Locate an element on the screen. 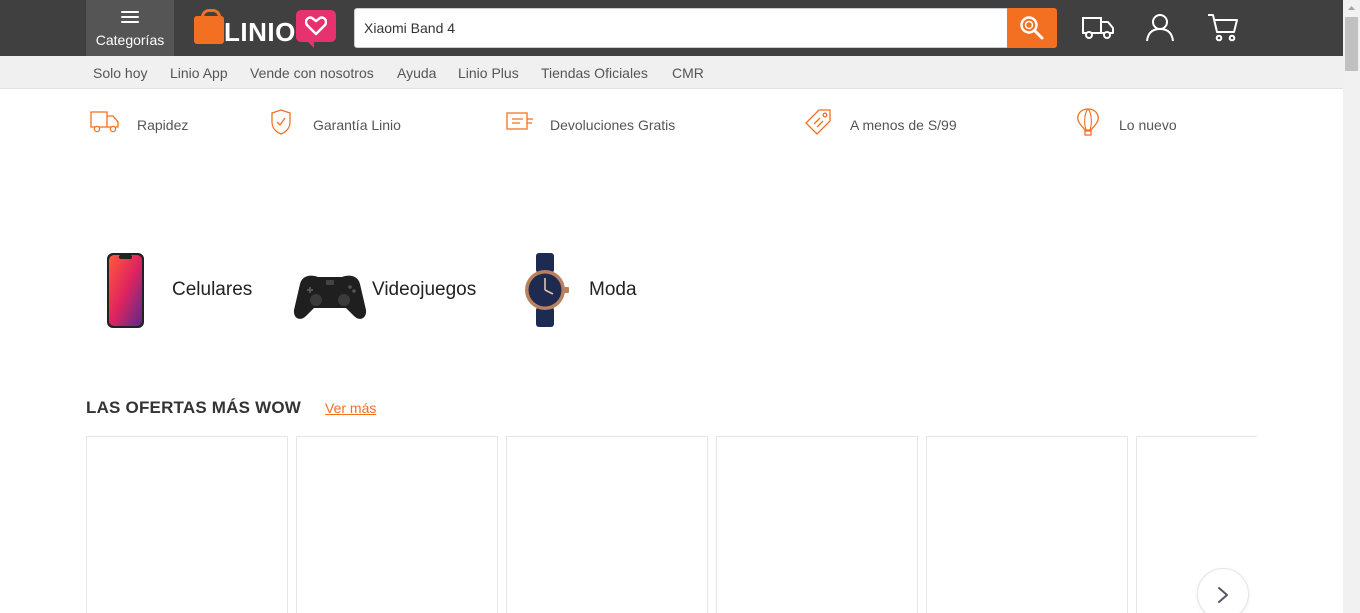 The image size is (1360, 613). benefit-devoluciones: Devoluciones Gratis is located at coordinates (593, 123).